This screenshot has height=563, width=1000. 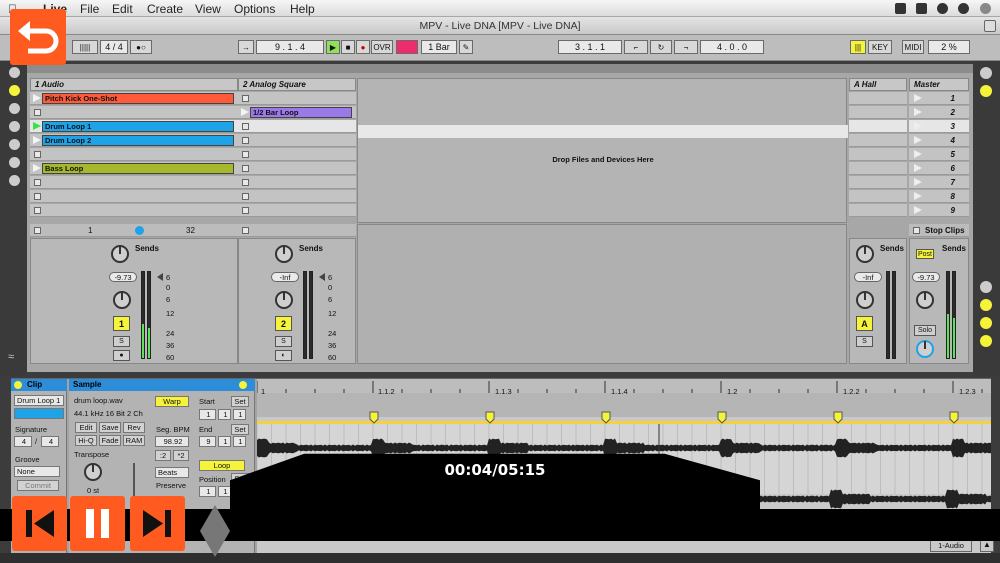 What do you see at coordinates (939, 126) in the screenshot?
I see `scene-3: 3` at bounding box center [939, 126].